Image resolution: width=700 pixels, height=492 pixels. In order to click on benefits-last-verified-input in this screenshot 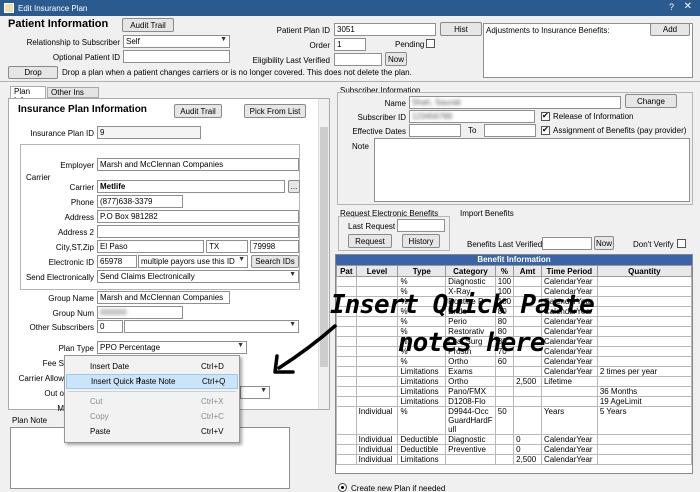, I will do `click(567, 243)`.